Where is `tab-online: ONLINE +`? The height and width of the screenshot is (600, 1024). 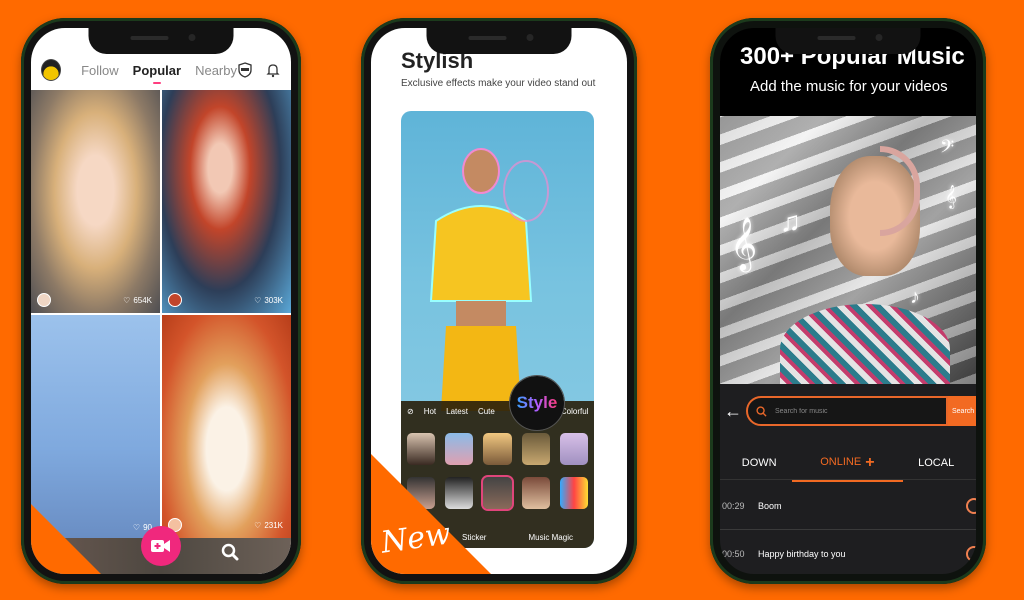
tab-online: ONLINE + is located at coordinates (847, 467).